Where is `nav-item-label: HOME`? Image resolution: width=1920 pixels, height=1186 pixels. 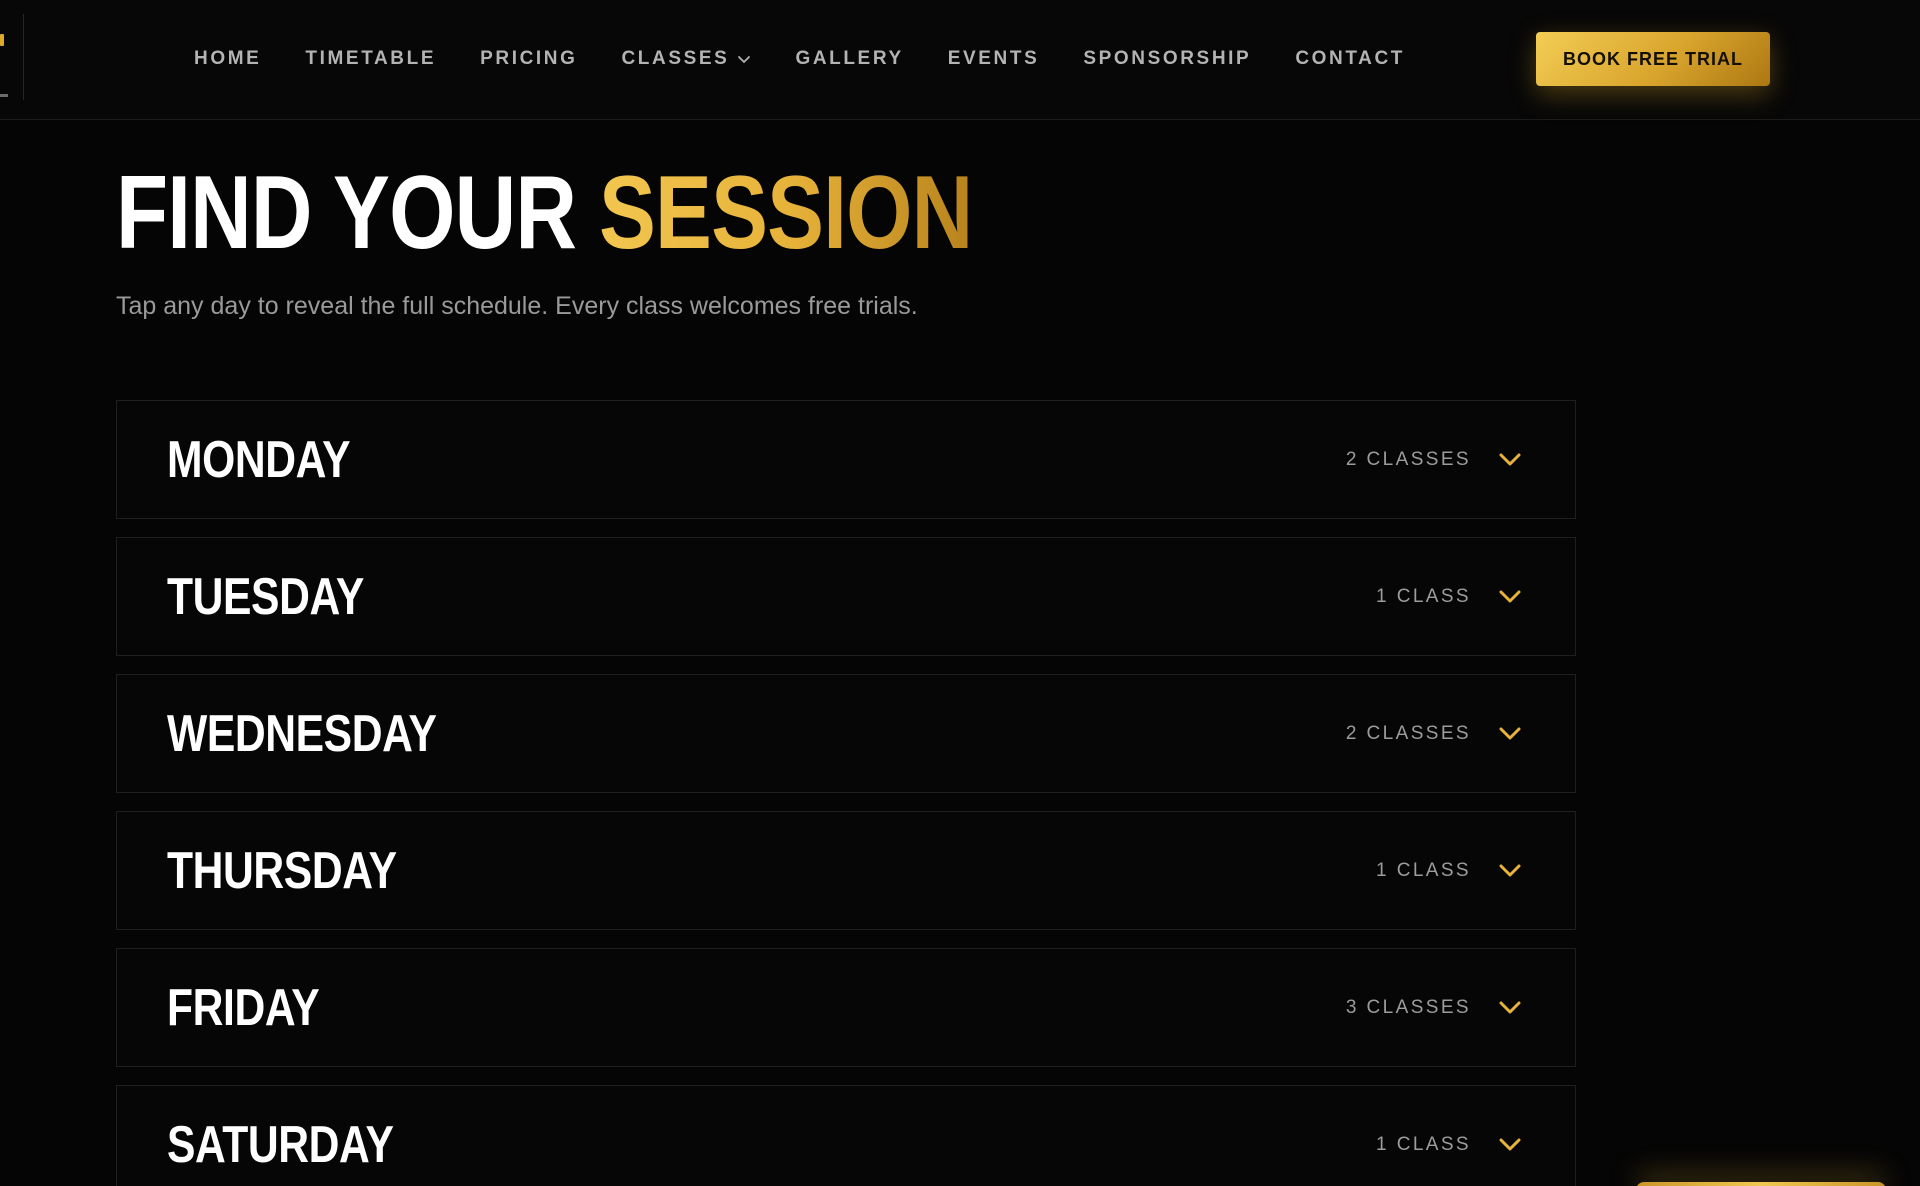 nav-item-label: HOME is located at coordinates (228, 58).